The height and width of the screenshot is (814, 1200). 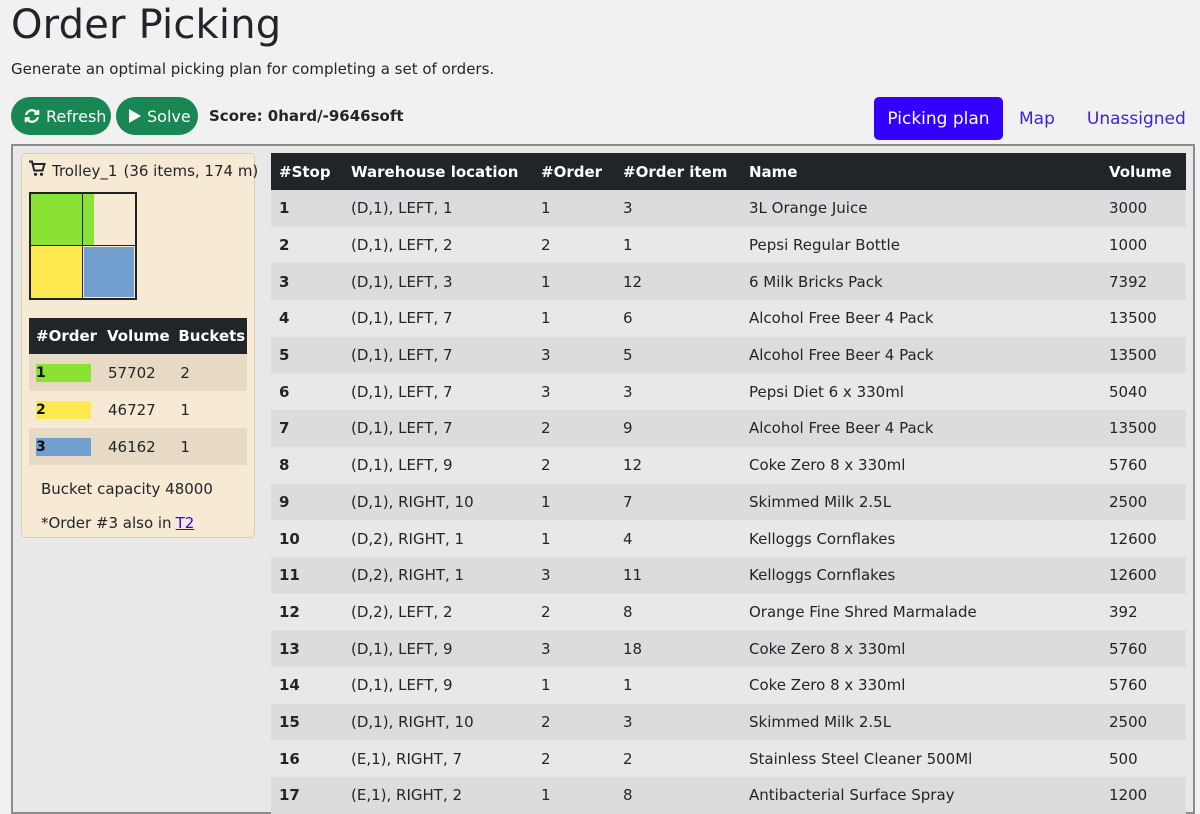 I want to click on item-volume: 500, so click(x=1143, y=758).